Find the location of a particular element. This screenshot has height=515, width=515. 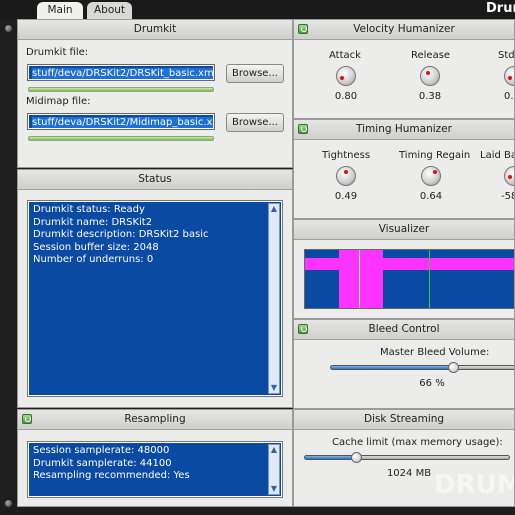

visualizer-band-vertical is located at coordinates (361, 279).